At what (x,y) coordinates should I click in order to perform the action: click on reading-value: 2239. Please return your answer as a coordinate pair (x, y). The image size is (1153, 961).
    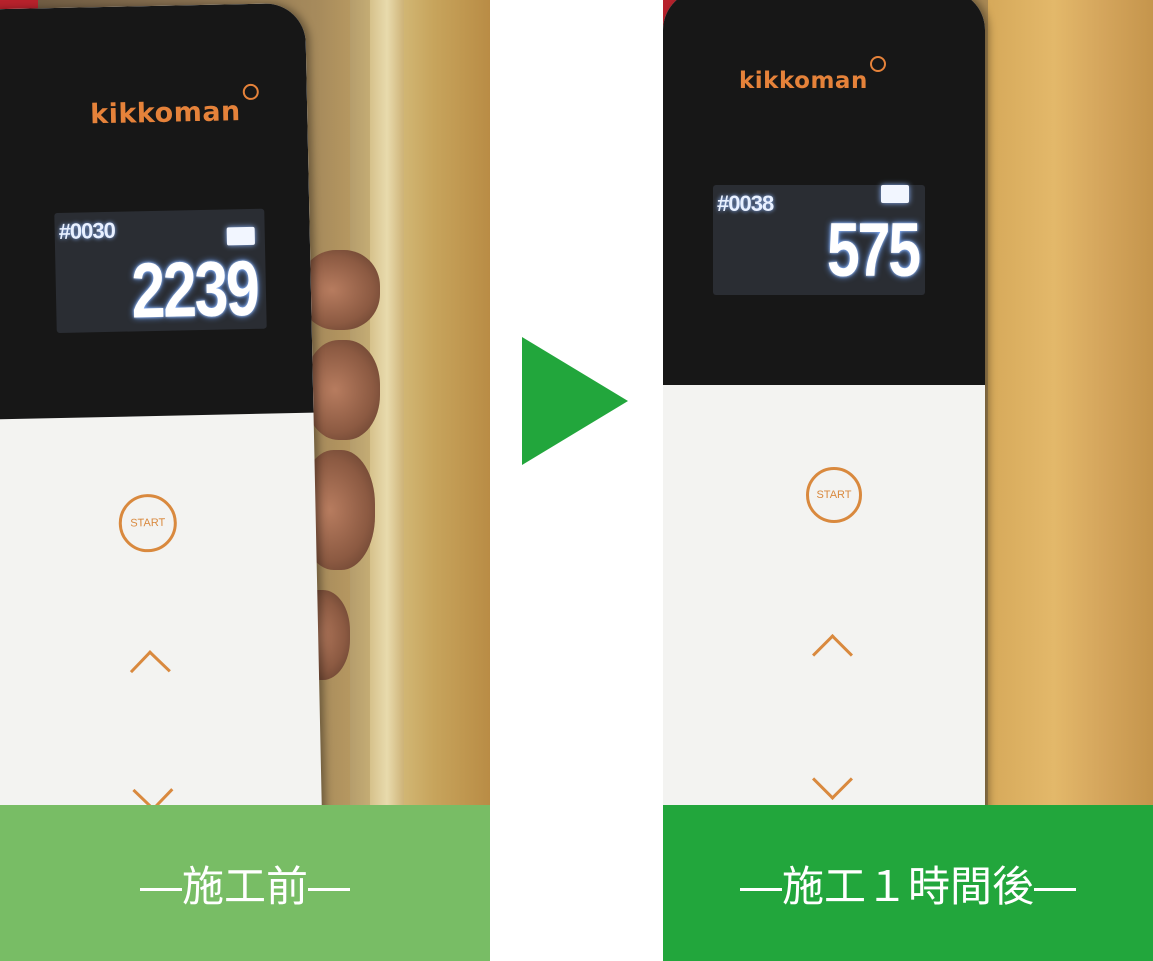
    Looking at the image, I should click on (194, 289).